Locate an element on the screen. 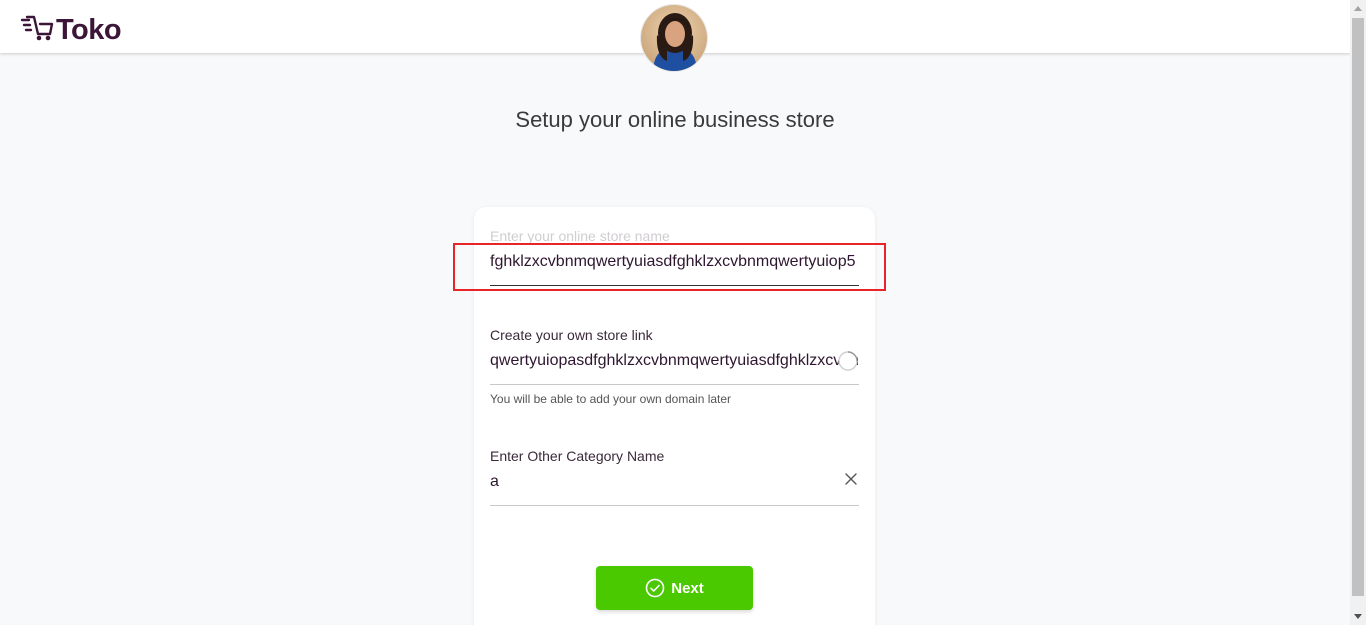  check-circle-icon is located at coordinates (655, 588).